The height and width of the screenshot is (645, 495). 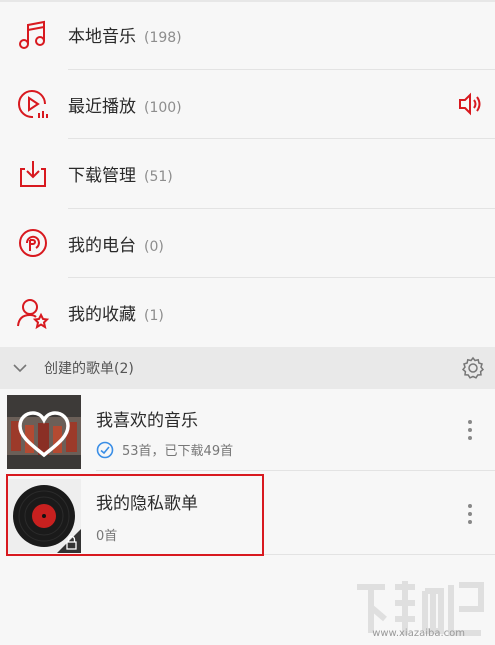 What do you see at coordinates (125, 106) in the screenshot?
I see `menu-item-label: 最近播放 (100)` at bounding box center [125, 106].